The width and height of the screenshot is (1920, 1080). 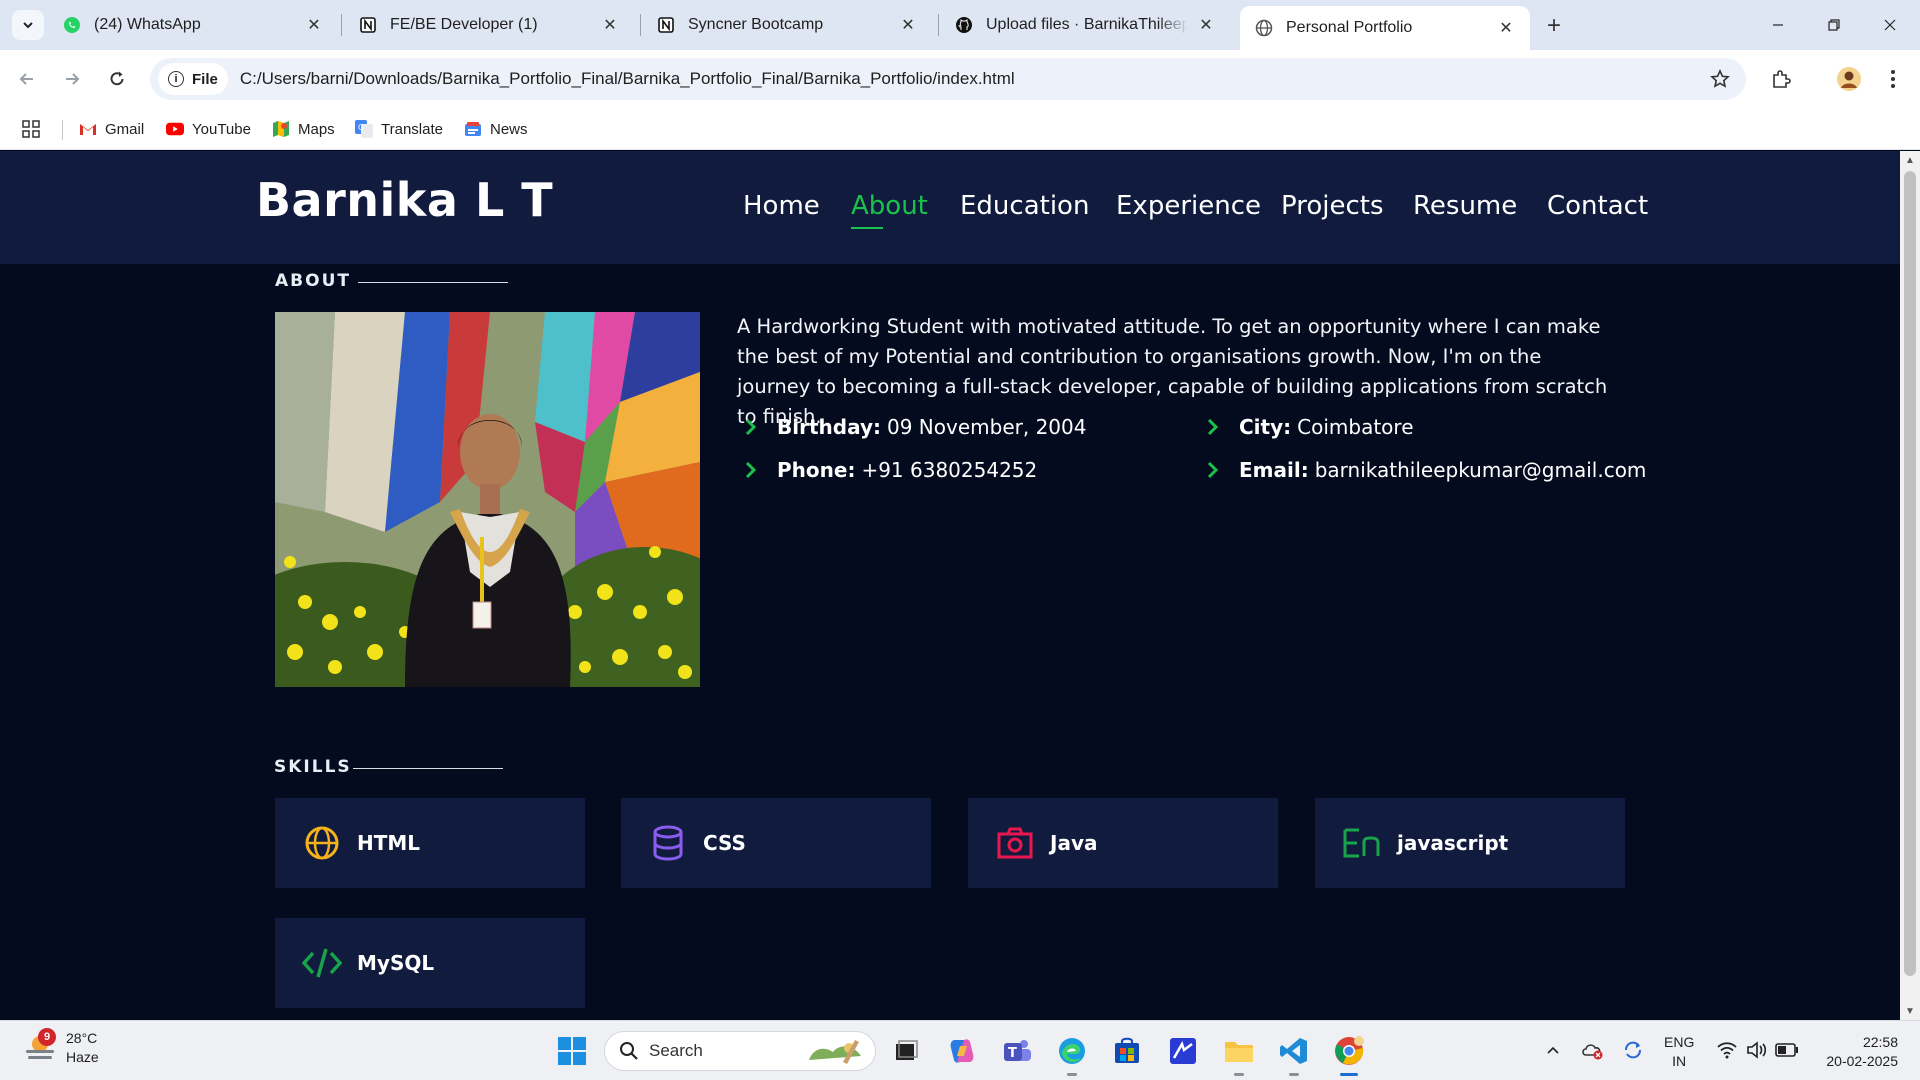 I want to click on gmail-icon, so click(x=88, y=129).